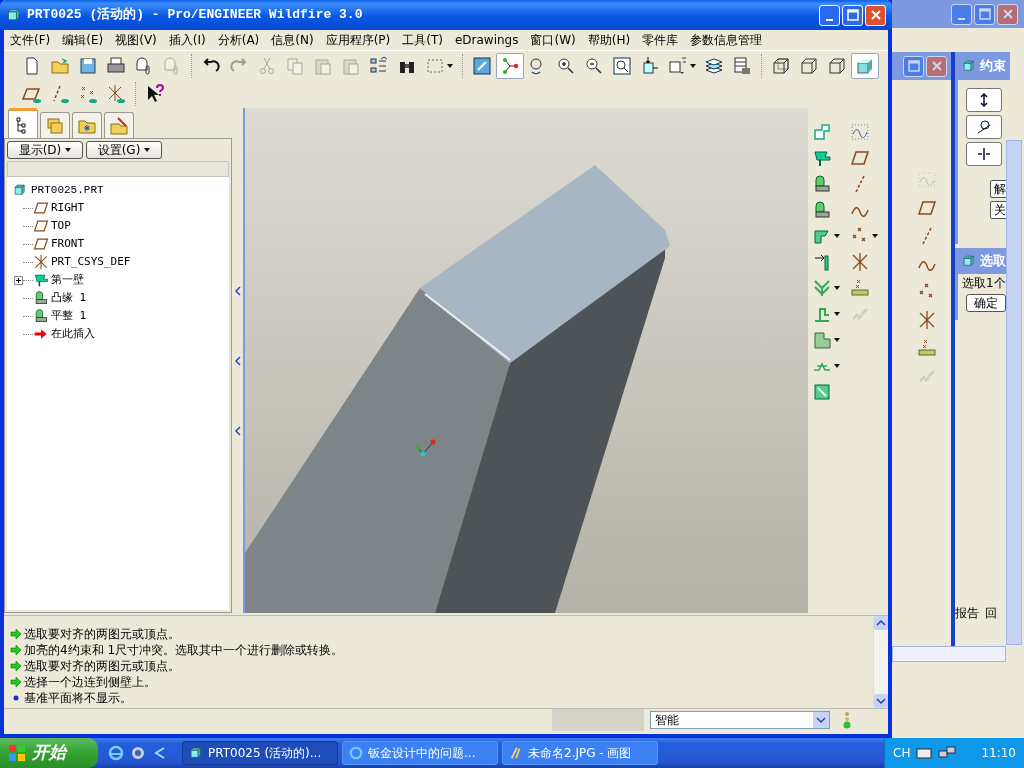 This screenshot has width=1024, height=768. I want to click on clock: 11:10, so click(998, 753).